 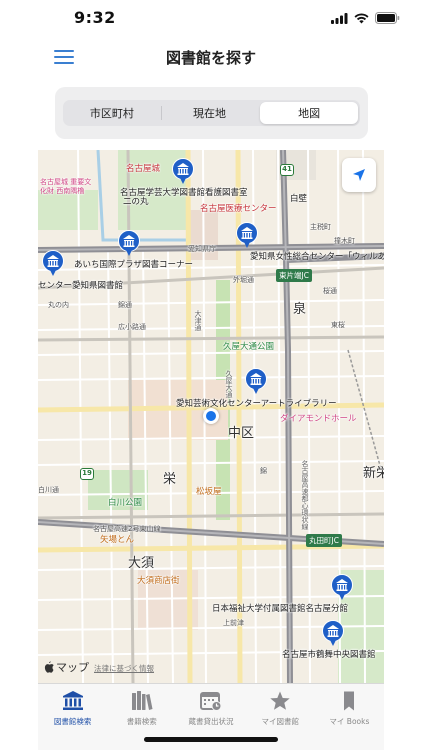 I want to click on segment-map: 地図, so click(x=309, y=113).